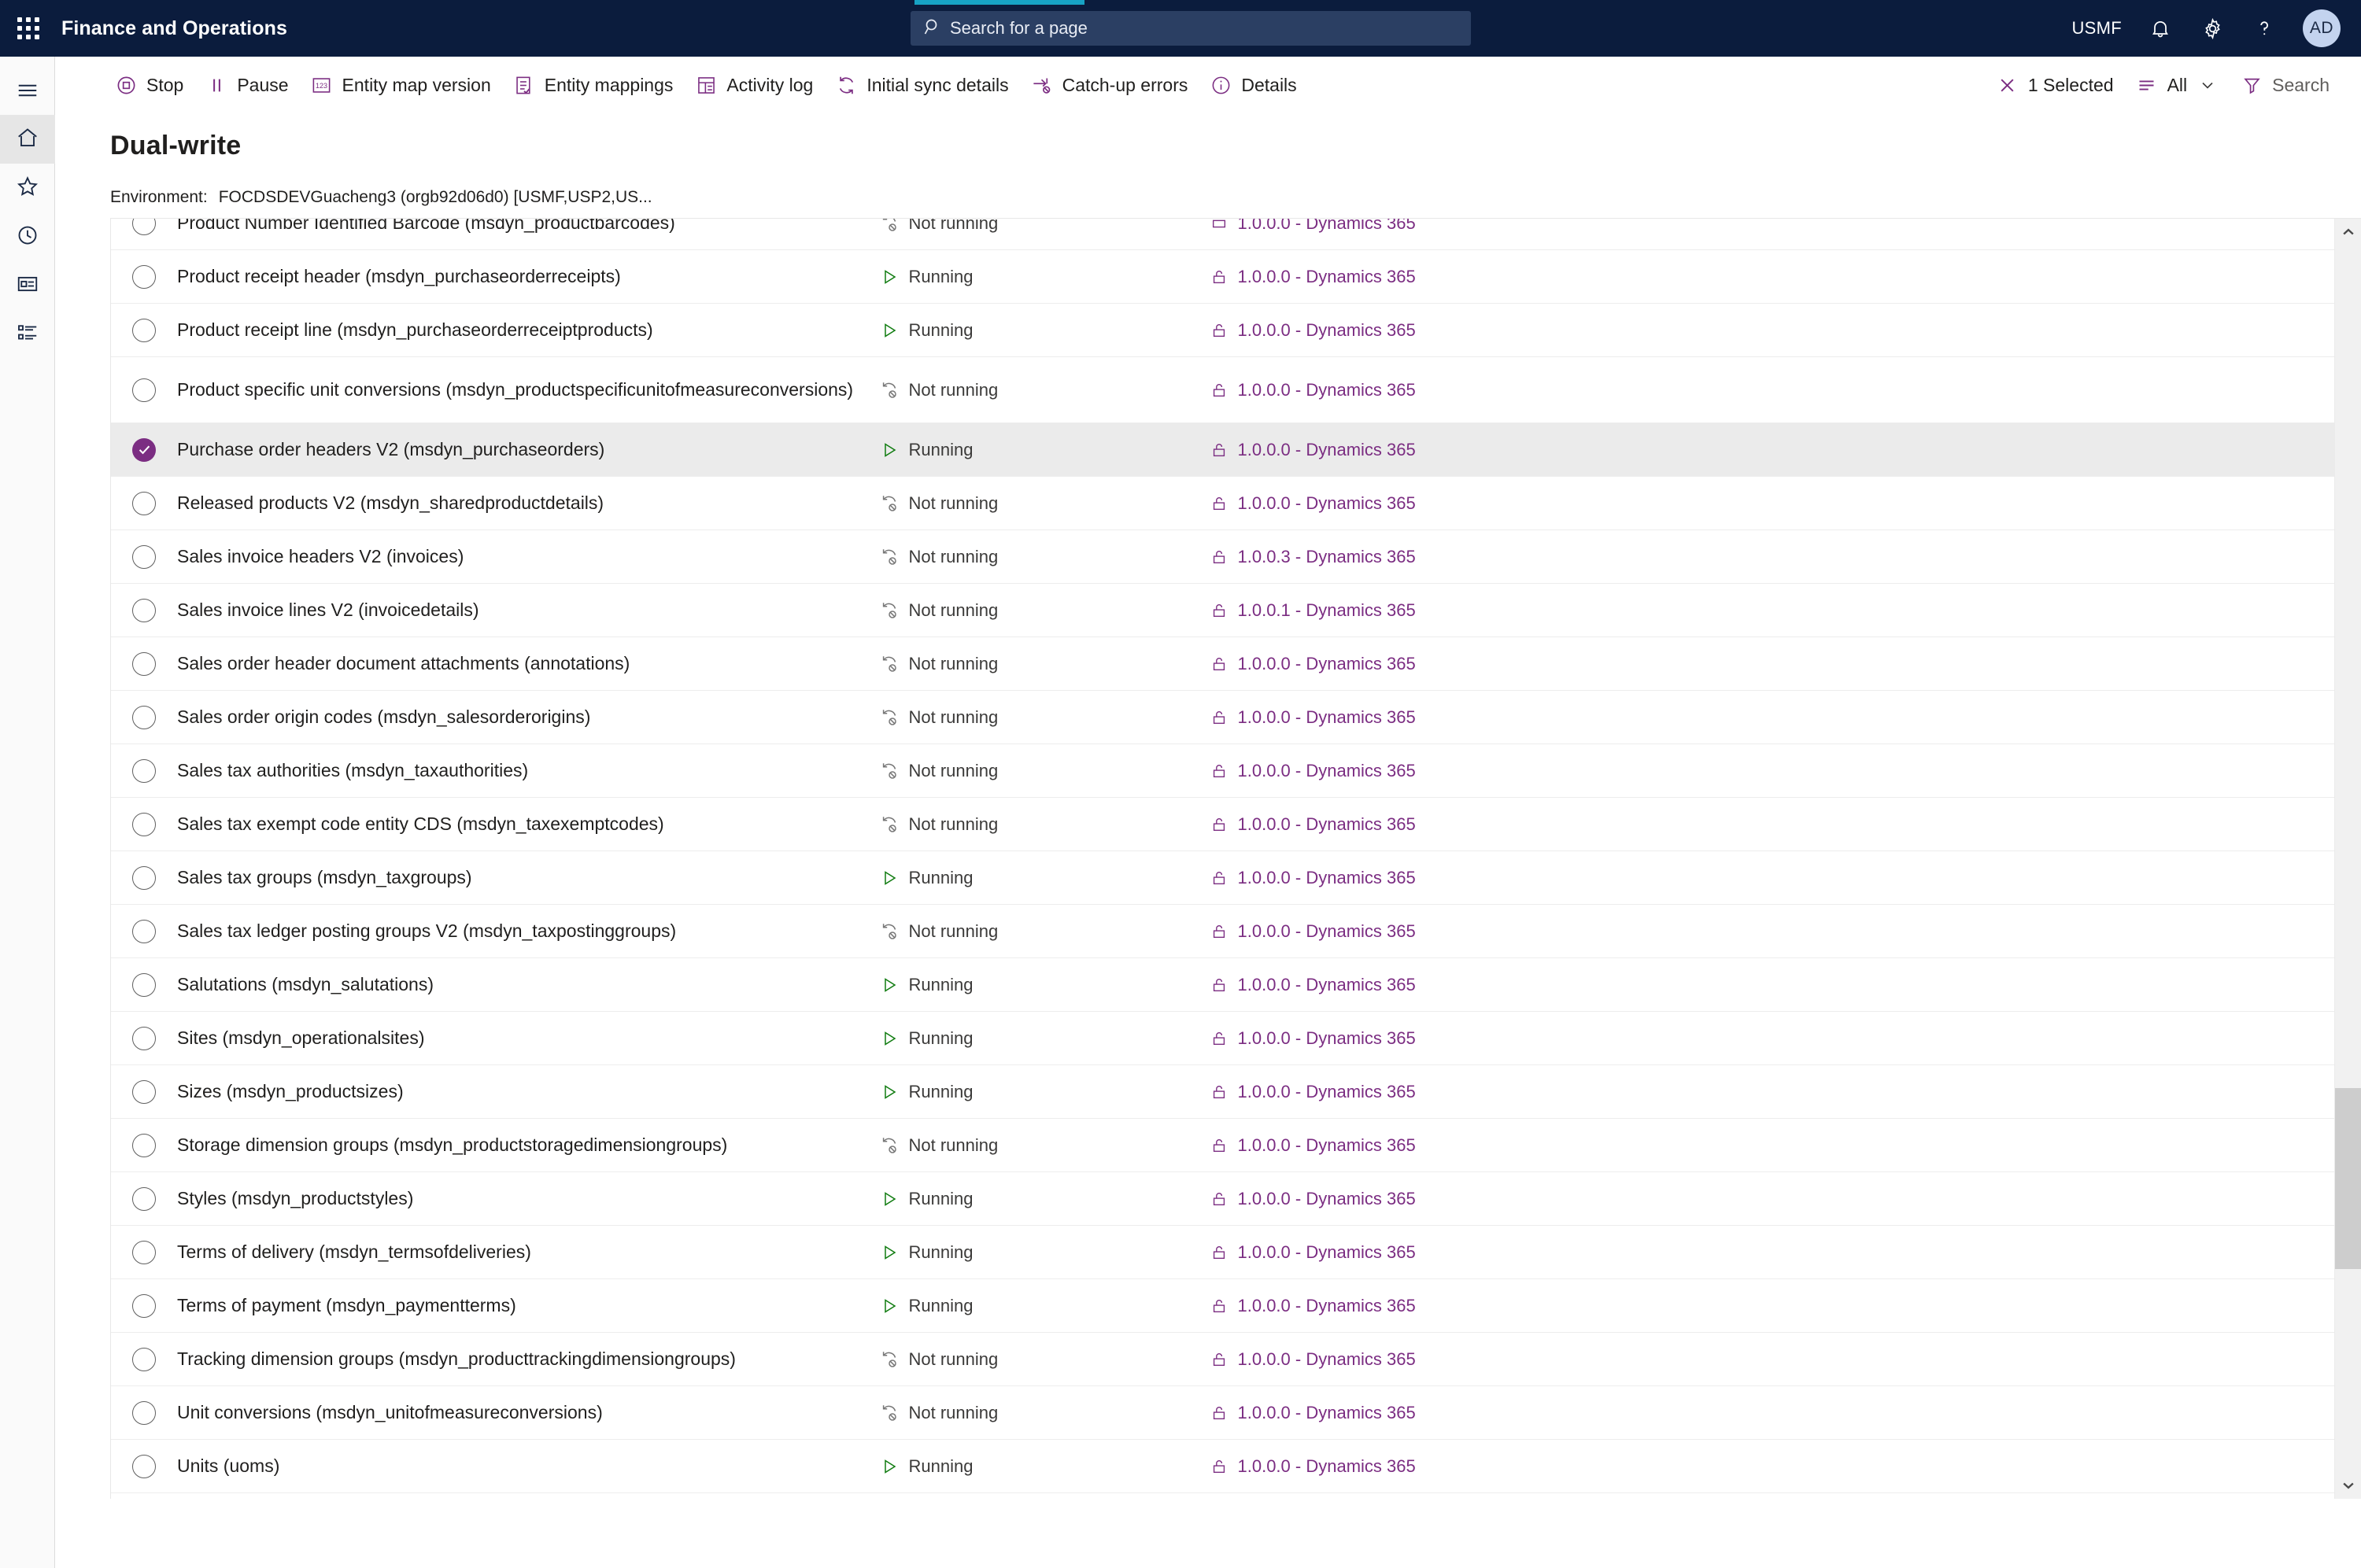 This screenshot has height=1568, width=2361. I want to click on scroll-up-icon, so click(2348, 232).